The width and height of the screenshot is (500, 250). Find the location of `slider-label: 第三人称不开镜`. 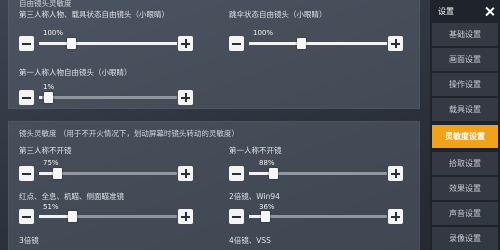

slider-label: 第三人称不开镜 is located at coordinates (45, 150).